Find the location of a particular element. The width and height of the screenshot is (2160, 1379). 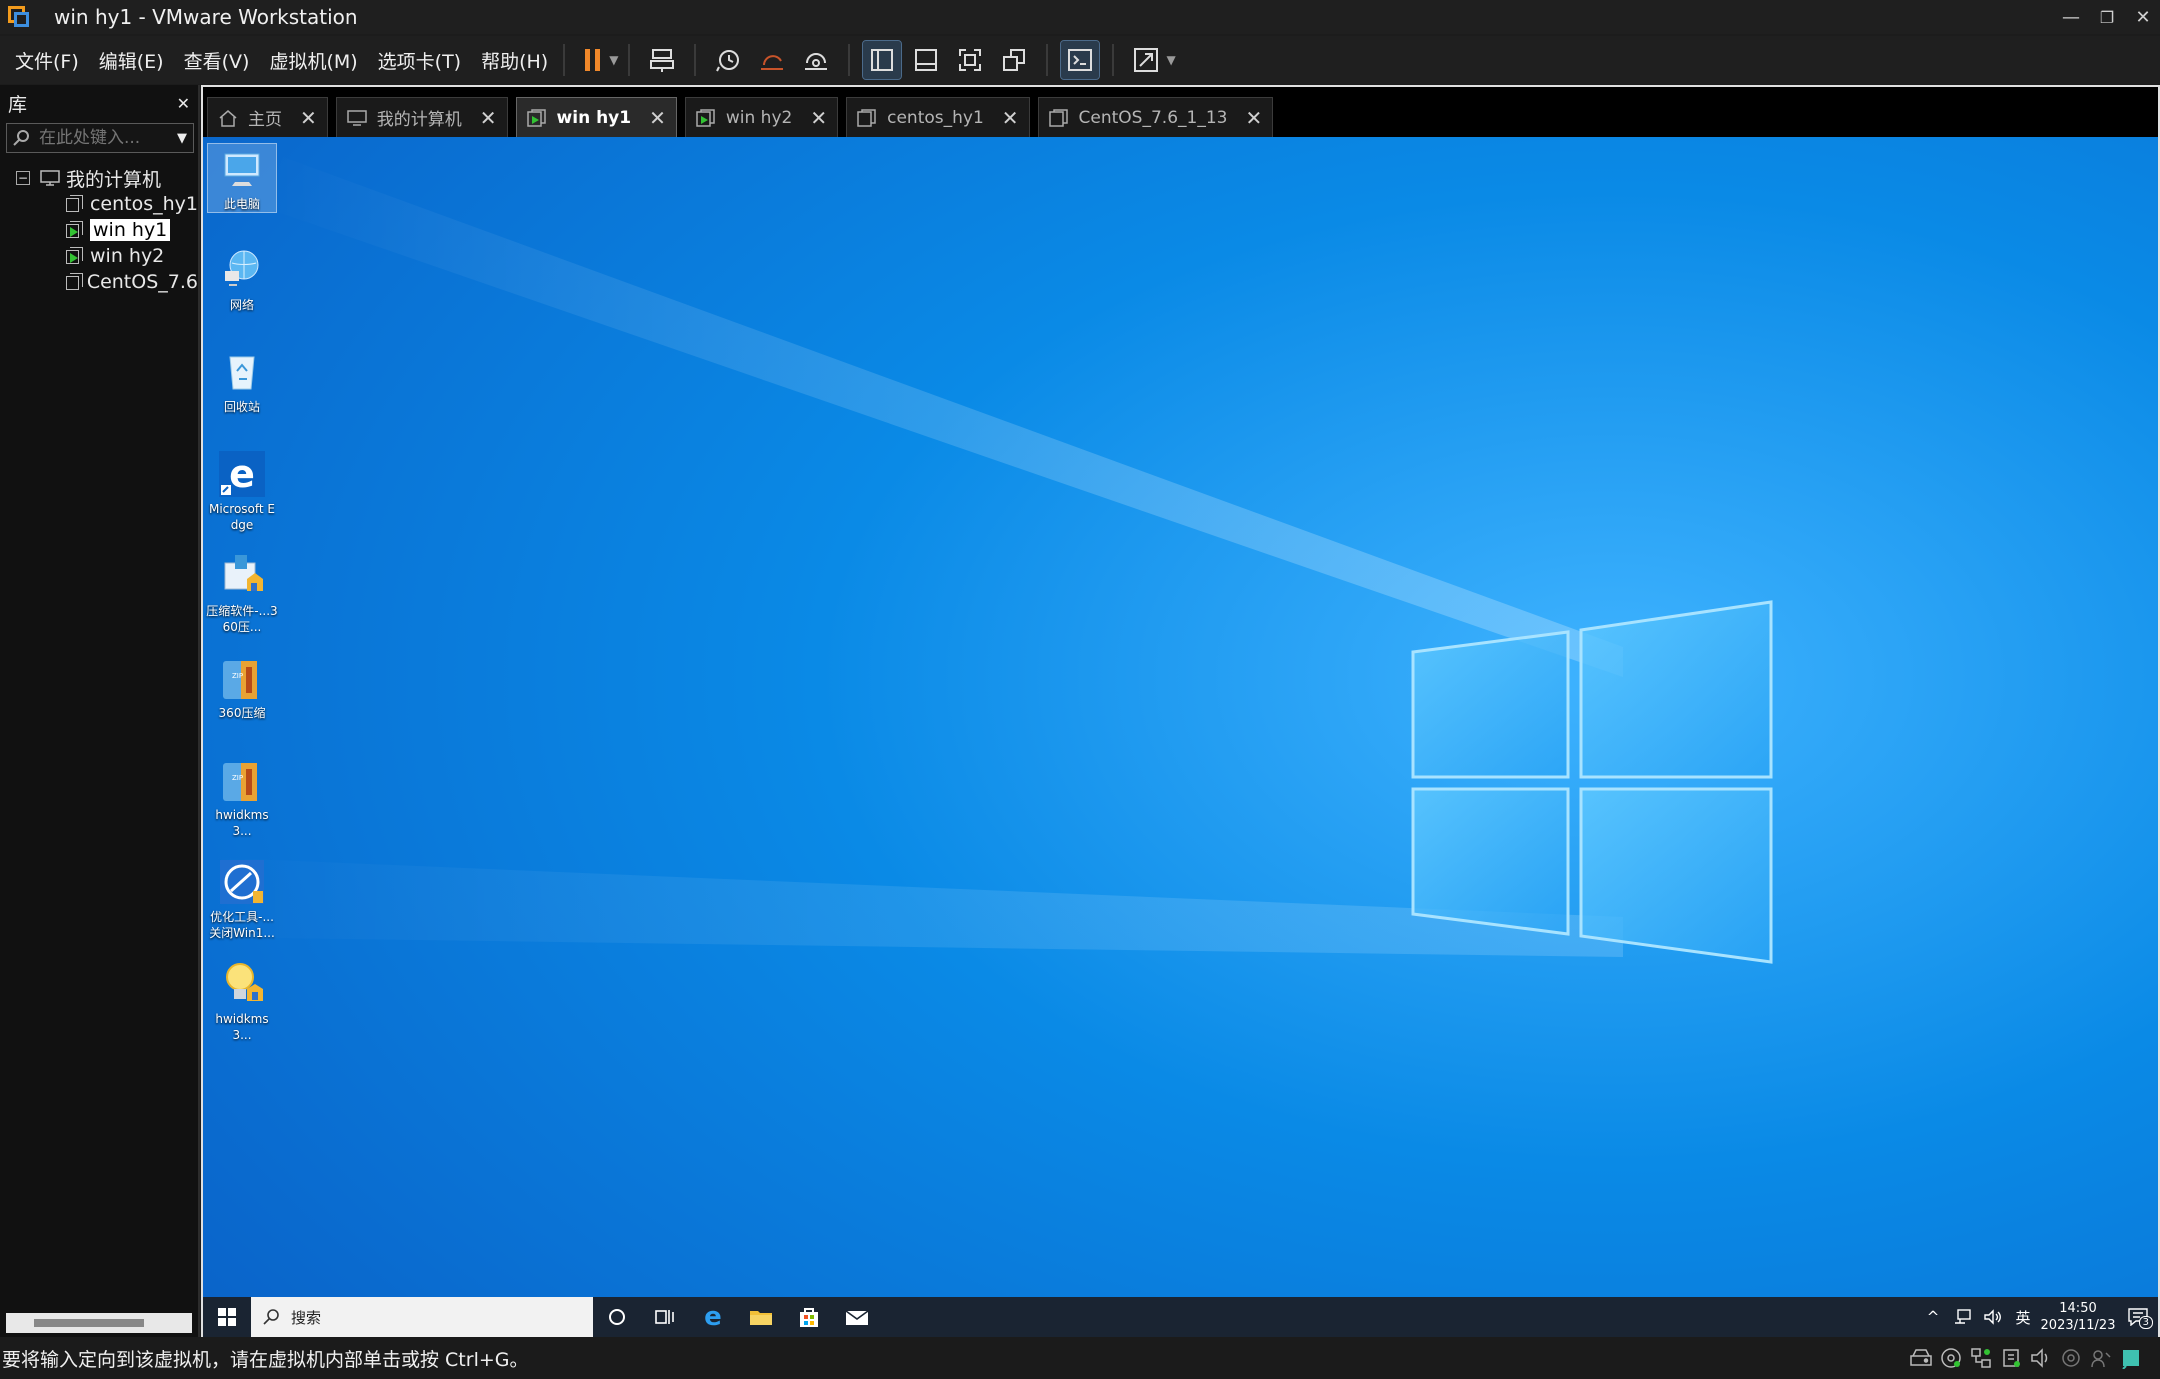

tab-home: 主页 ✕ is located at coordinates (267, 117).